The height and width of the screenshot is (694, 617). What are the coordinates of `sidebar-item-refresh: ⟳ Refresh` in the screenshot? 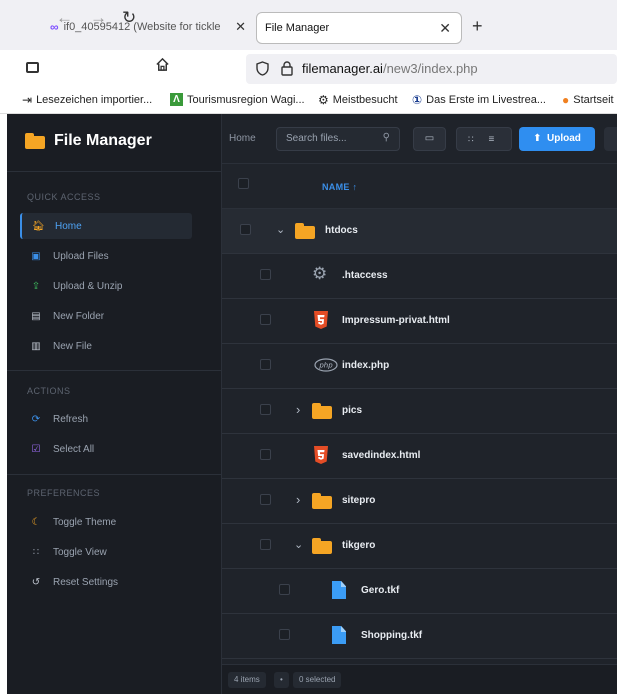 It's located at (106, 419).